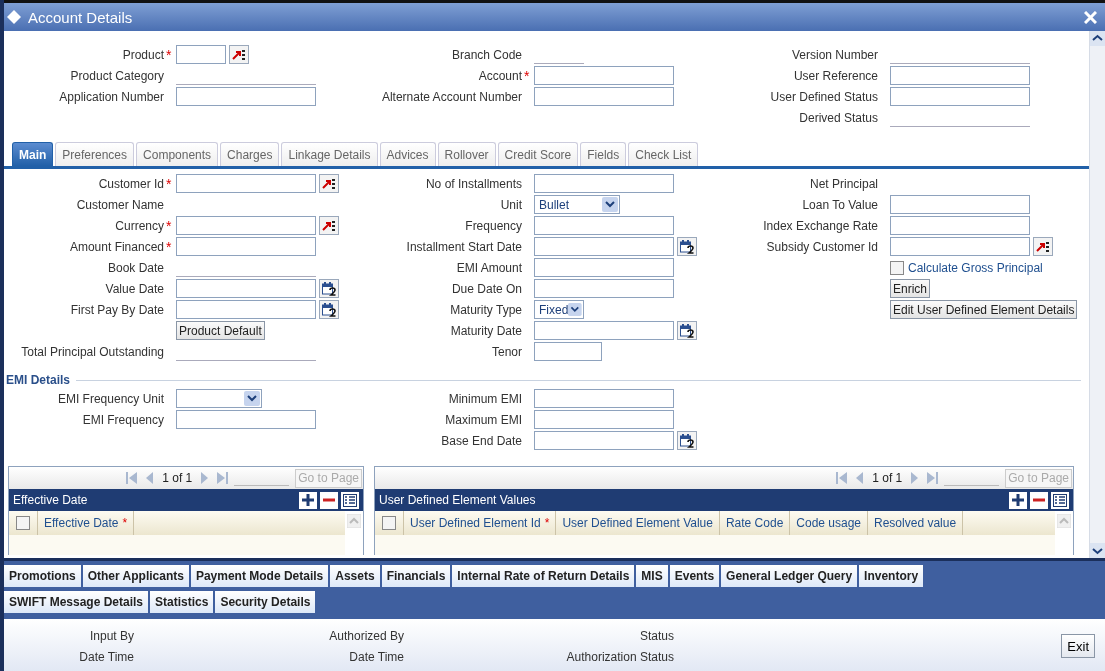  What do you see at coordinates (577, 204) in the screenshot?
I see `dropdown: Bullet` at bounding box center [577, 204].